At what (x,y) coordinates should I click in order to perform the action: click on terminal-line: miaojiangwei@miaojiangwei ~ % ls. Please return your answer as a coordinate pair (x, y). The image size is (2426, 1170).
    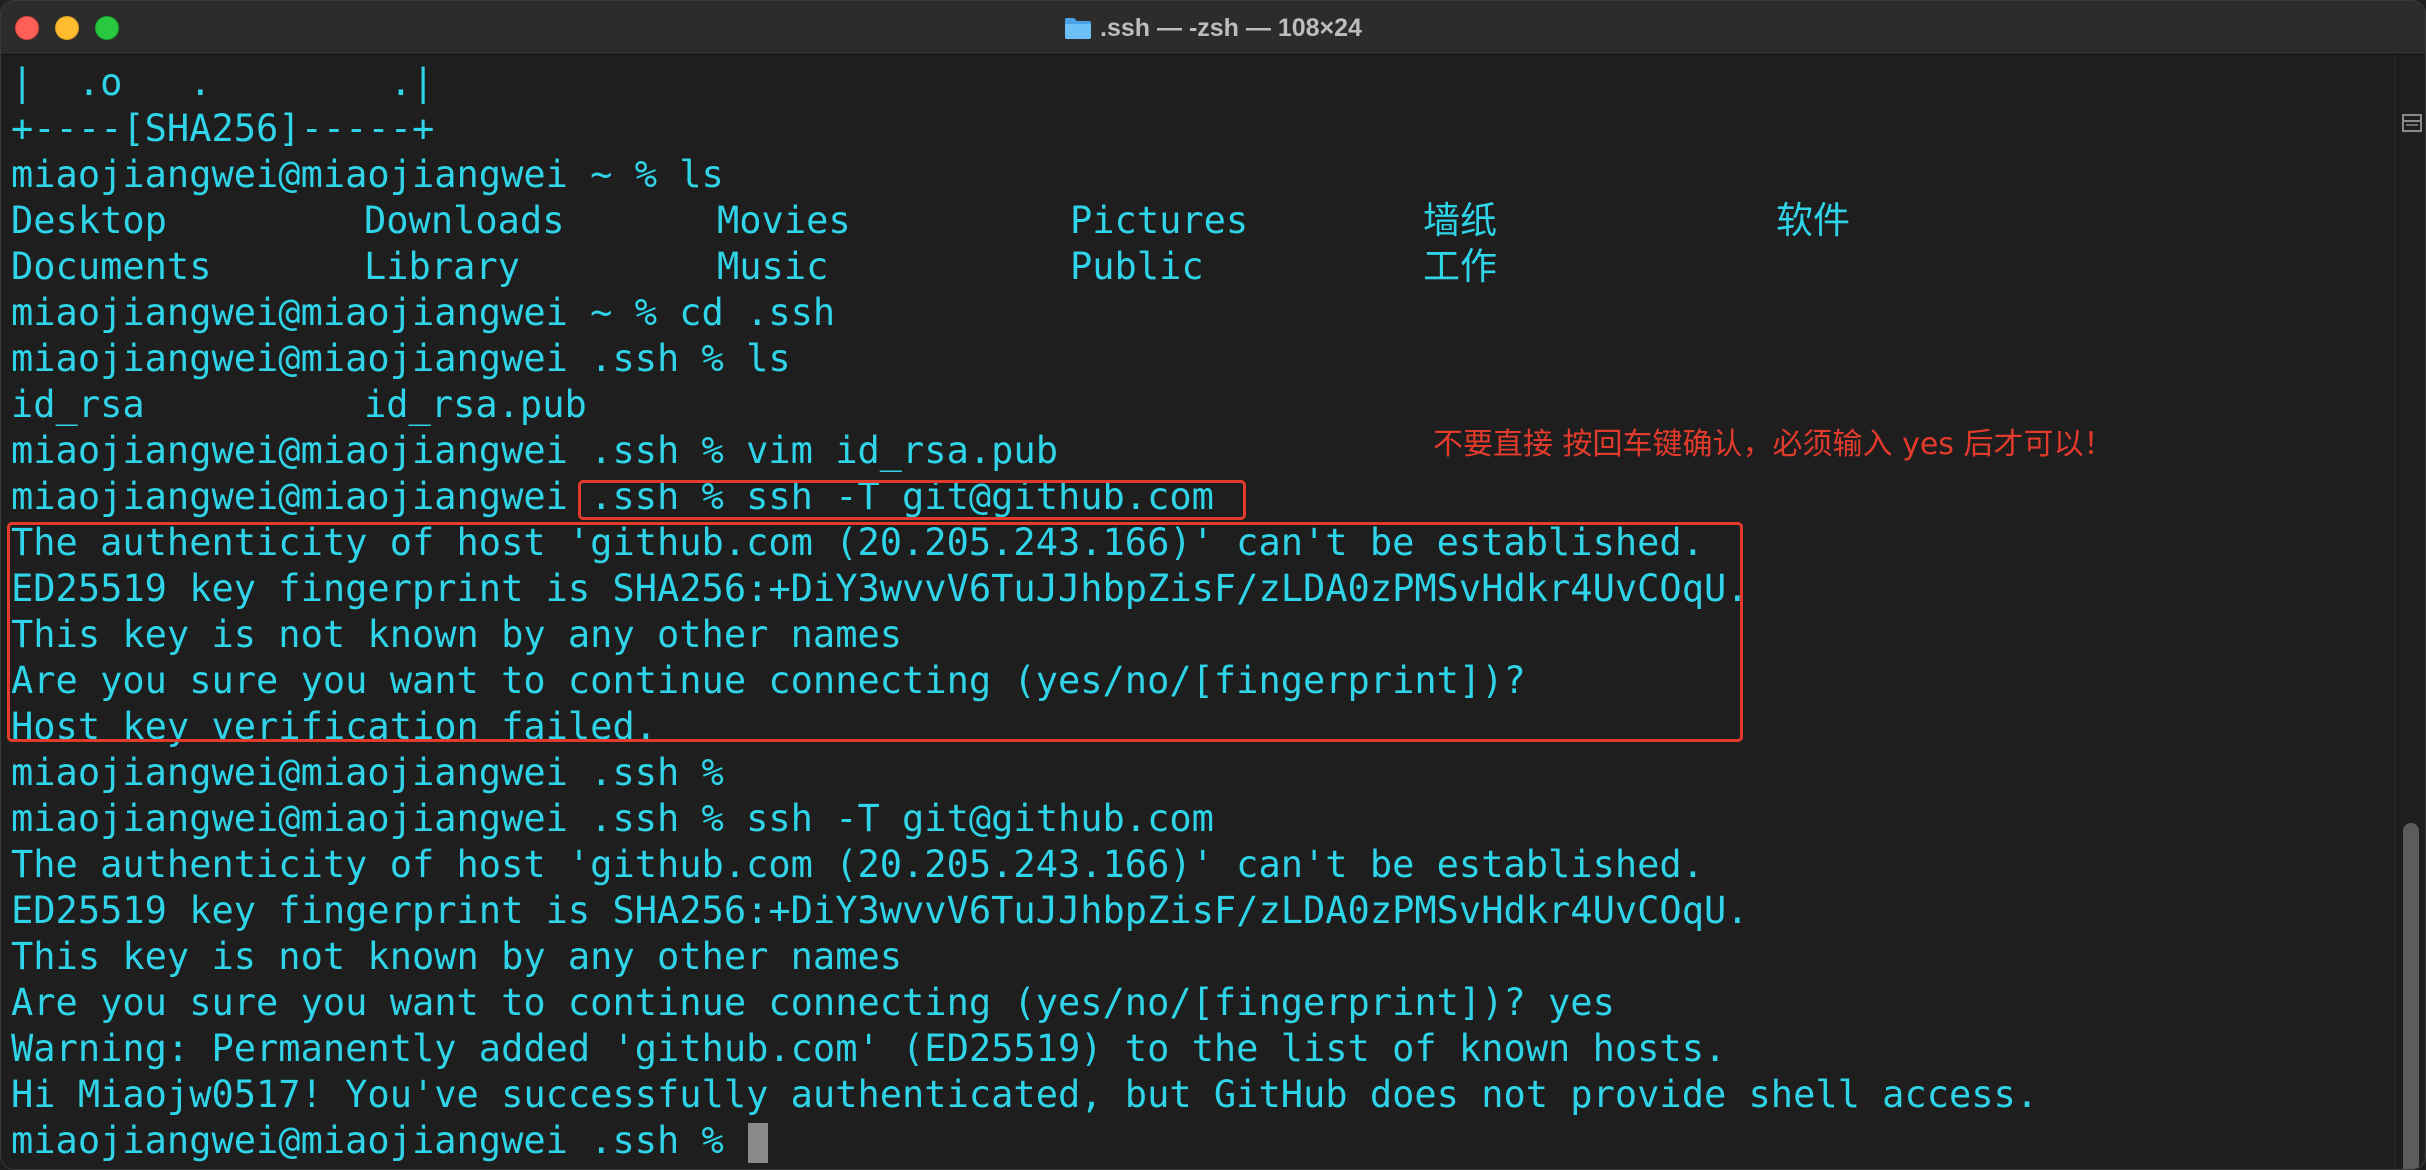
    Looking at the image, I should click on (367, 174).